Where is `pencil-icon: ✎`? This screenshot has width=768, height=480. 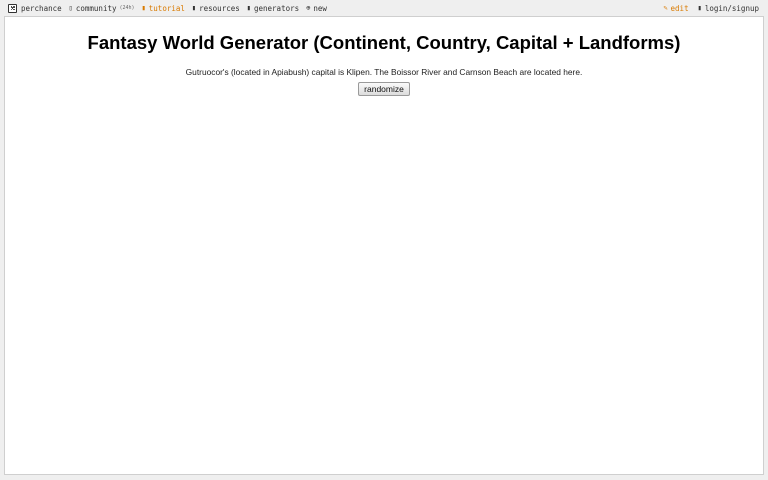
pencil-icon: ✎ is located at coordinates (665, 7).